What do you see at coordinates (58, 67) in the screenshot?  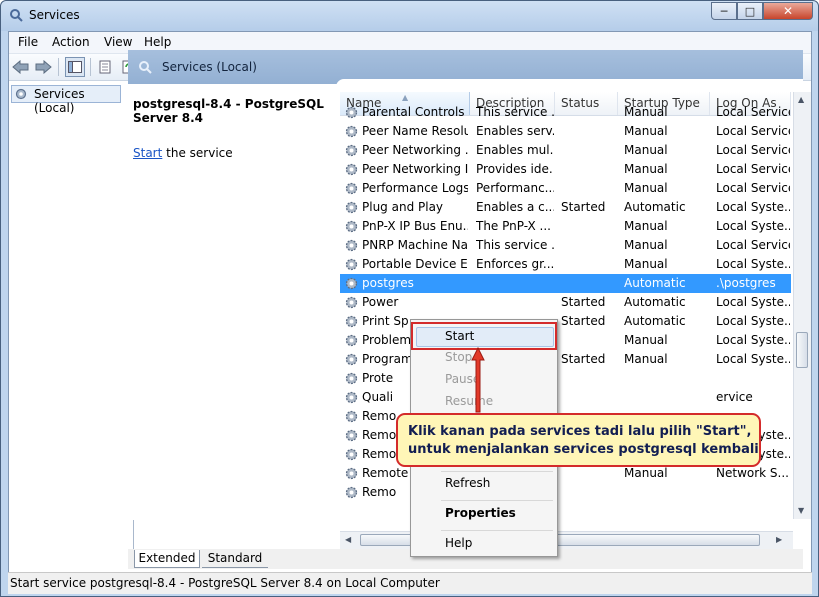 I see `toolbar-separator` at bounding box center [58, 67].